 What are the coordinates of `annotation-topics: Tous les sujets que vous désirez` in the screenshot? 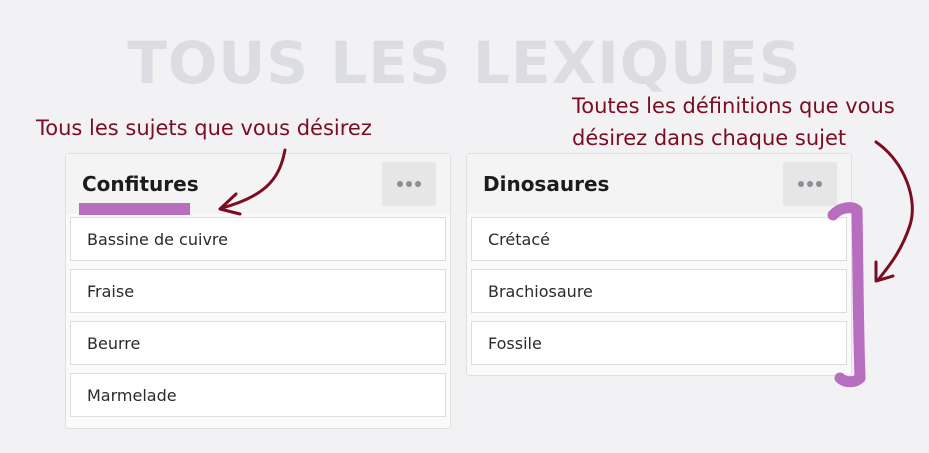 It's located at (204, 128).